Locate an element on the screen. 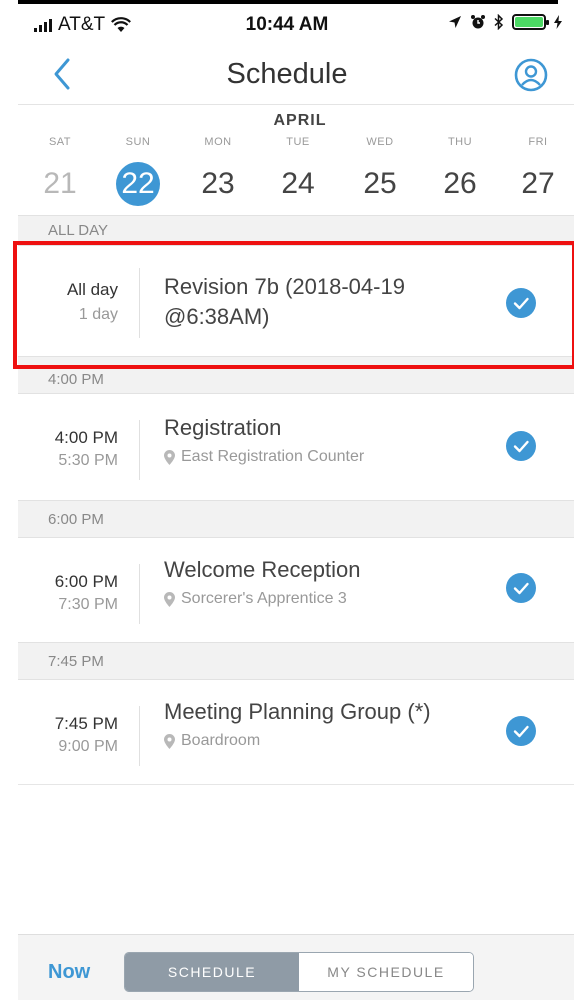 This screenshot has height=1000, width=574. section-header-time: 6:00 PM is located at coordinates (296, 519).